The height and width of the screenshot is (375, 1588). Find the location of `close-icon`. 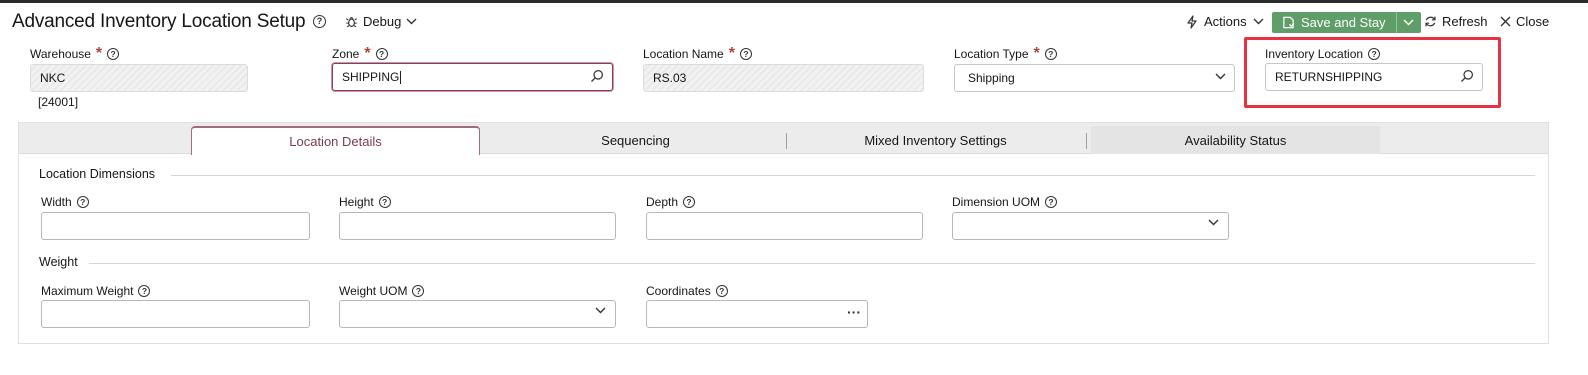

close-icon is located at coordinates (1505, 21).